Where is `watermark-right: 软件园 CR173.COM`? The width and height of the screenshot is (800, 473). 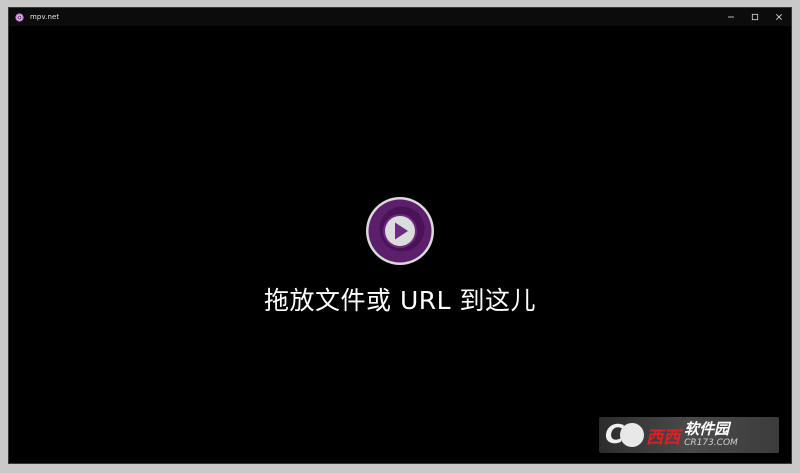 watermark-right: 软件园 CR173.COM is located at coordinates (711, 435).